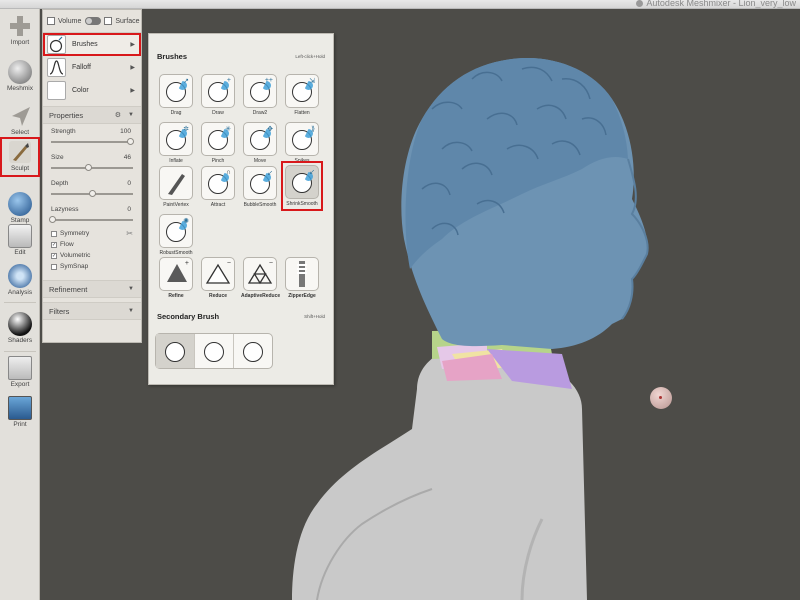  I want to click on falloff-curve-icon, so click(56, 67).